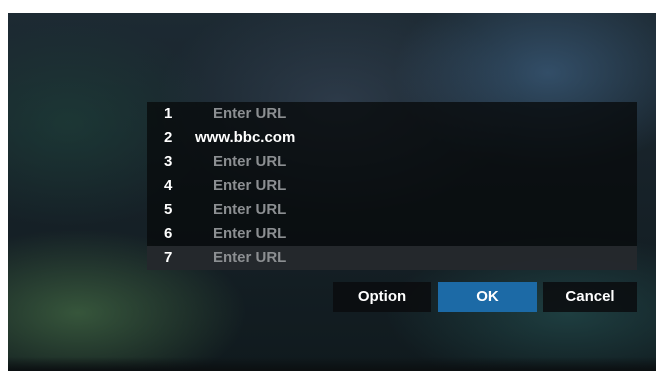 This screenshot has height=374, width=658. What do you see at coordinates (168, 209) in the screenshot?
I see `url-row-number: 5` at bounding box center [168, 209].